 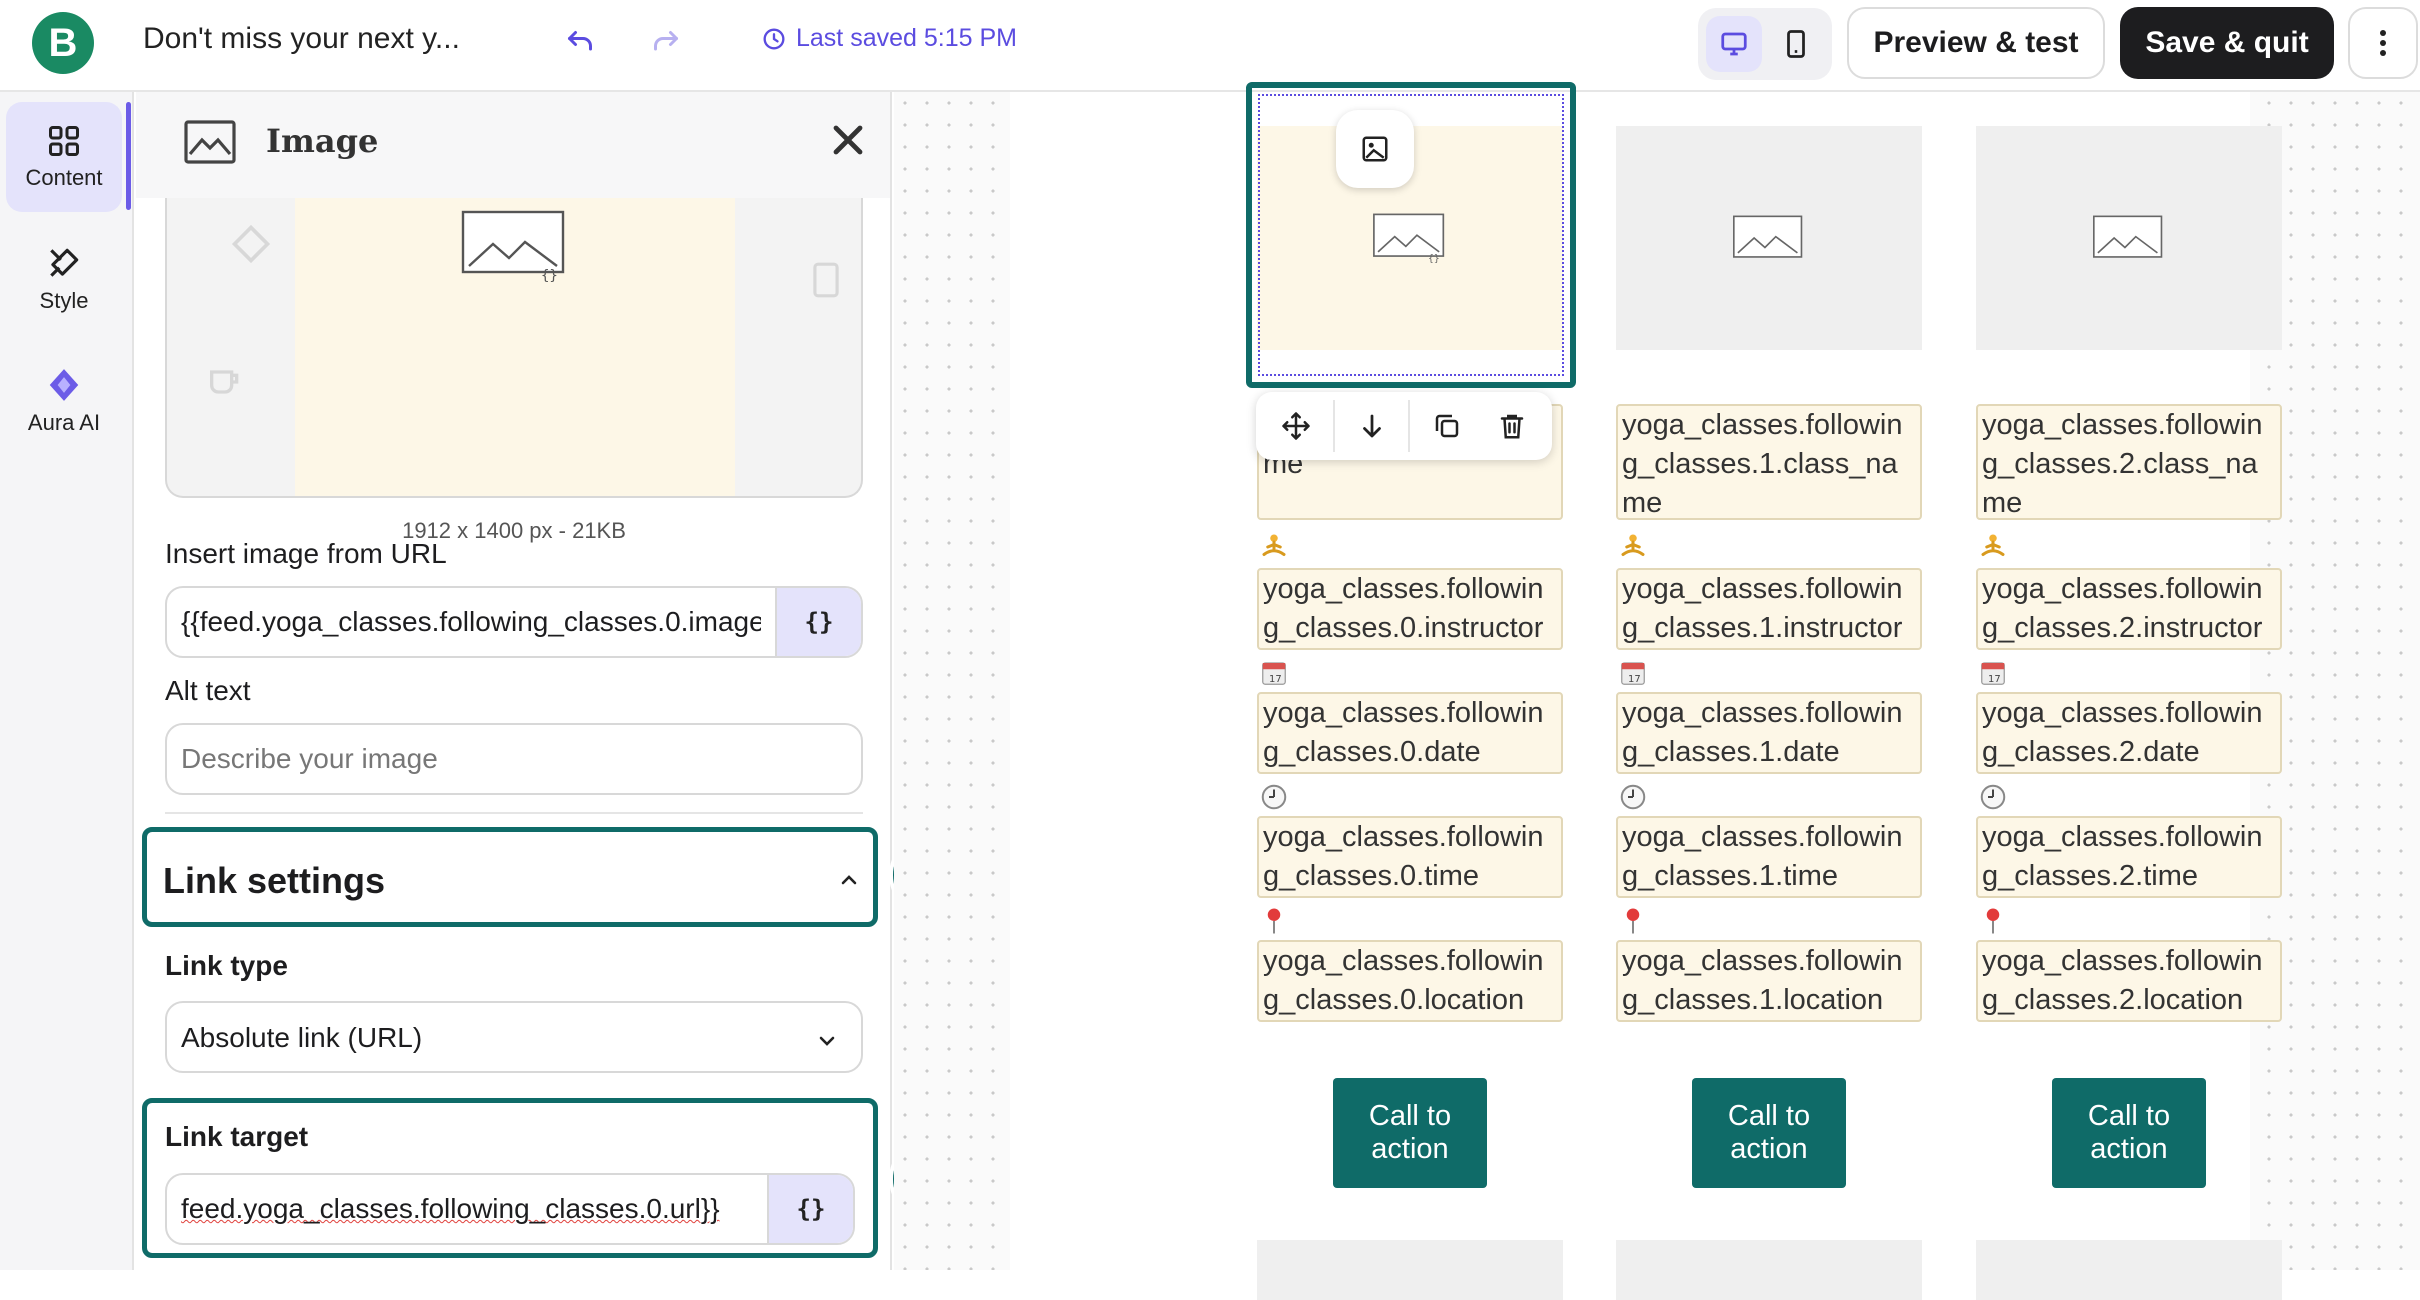 I want to click on link-type-label: Link type, so click(x=226, y=965).